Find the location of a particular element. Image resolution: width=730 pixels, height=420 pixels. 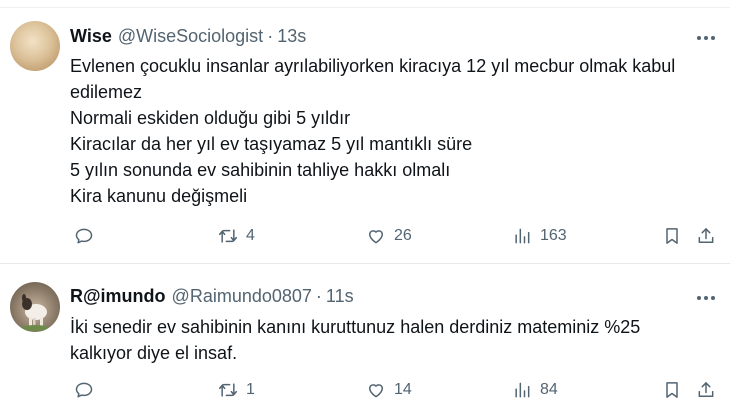

like-button: 14 is located at coordinates (389, 390).